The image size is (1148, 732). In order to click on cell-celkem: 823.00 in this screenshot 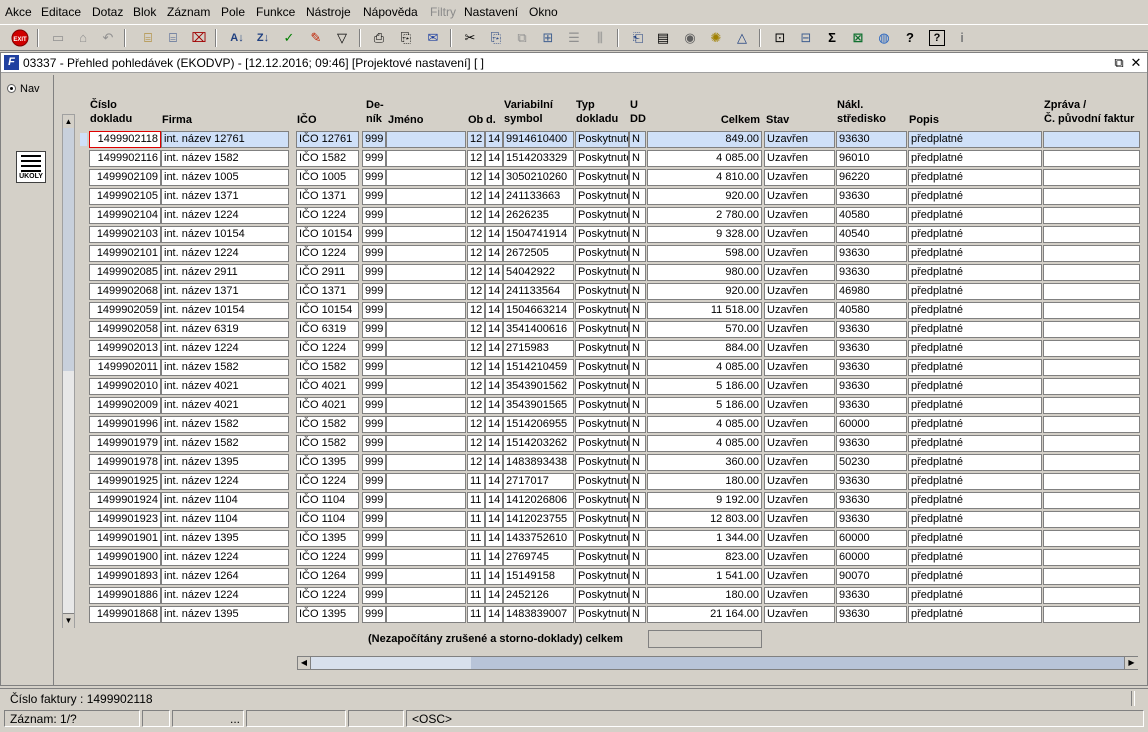, I will do `click(704, 557)`.